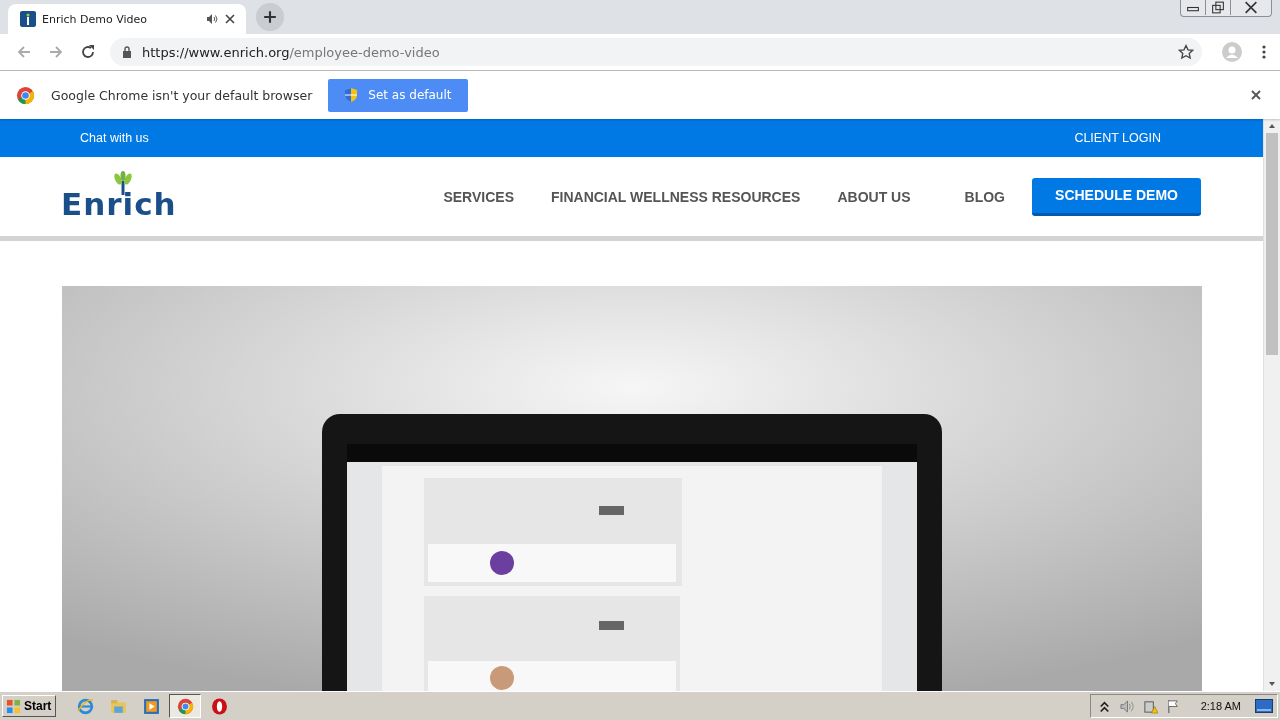 This screenshot has height=720, width=1280. What do you see at coordinates (127, 52) in the screenshot?
I see `lock-icon` at bounding box center [127, 52].